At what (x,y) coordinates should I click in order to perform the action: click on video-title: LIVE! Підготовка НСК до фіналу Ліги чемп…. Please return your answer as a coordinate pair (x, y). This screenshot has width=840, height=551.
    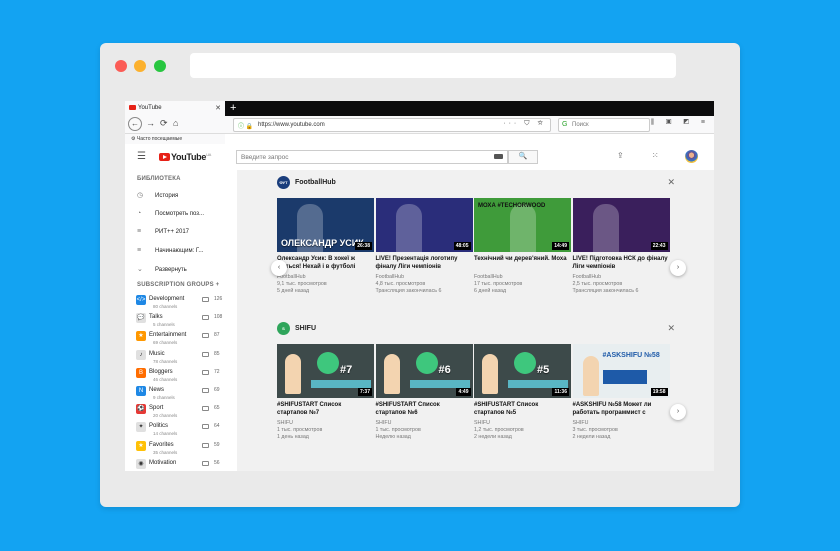
    Looking at the image, I should click on (621, 263).